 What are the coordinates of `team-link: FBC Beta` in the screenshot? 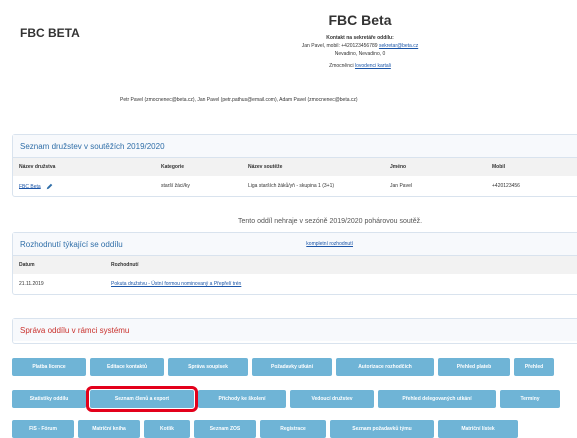 It's located at (30, 186).